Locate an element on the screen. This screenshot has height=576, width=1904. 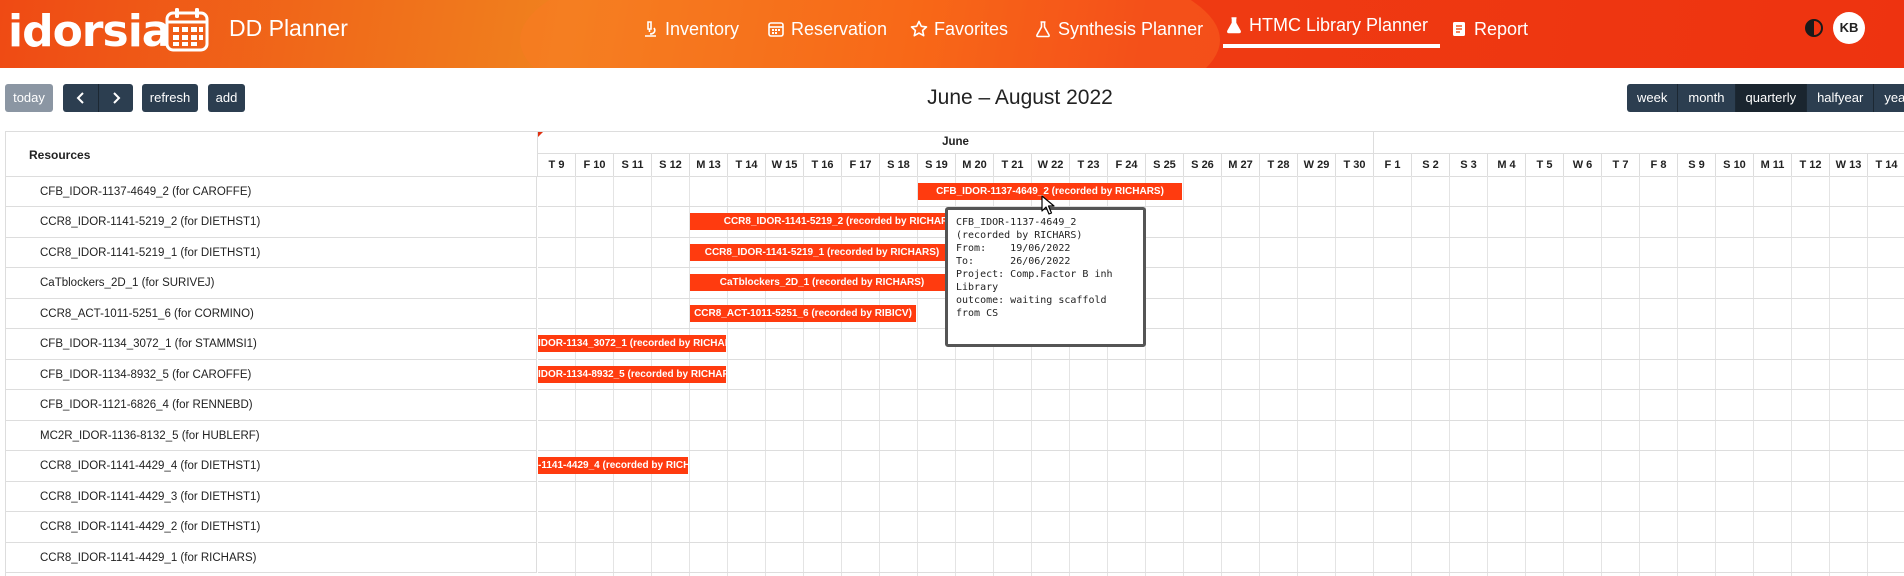
prev-button is located at coordinates (80, 98).